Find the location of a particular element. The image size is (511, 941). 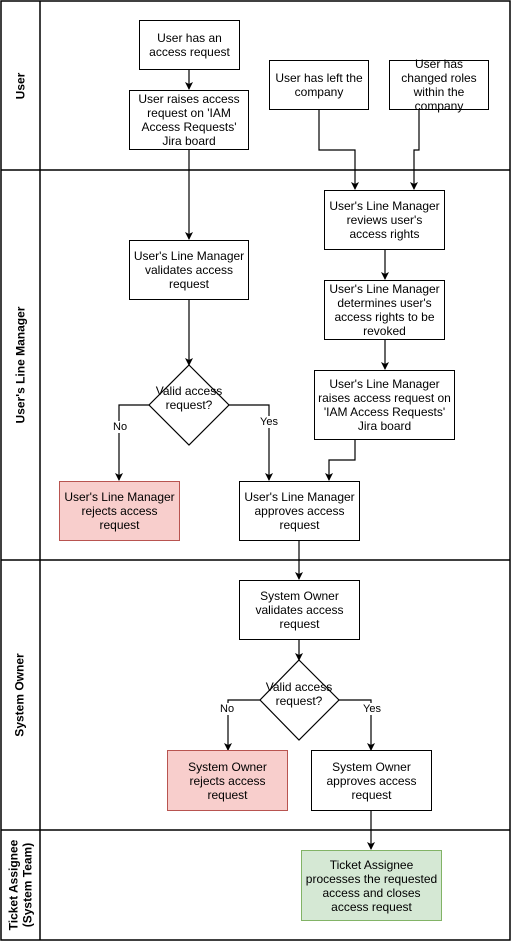

lane-label: User is located at coordinates (20, 85).